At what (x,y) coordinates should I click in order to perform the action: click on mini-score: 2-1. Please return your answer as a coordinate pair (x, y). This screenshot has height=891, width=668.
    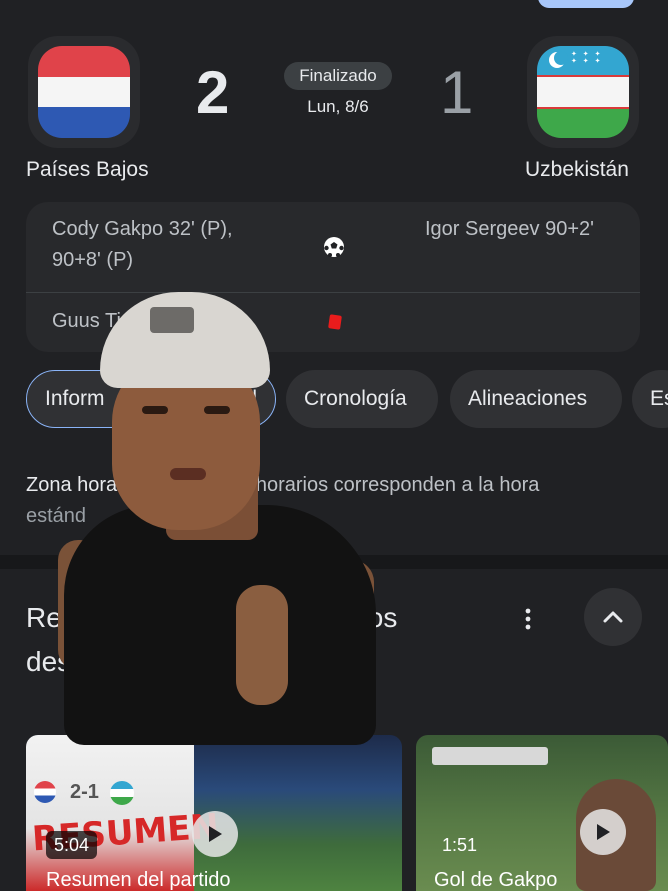
    Looking at the image, I should click on (84, 792).